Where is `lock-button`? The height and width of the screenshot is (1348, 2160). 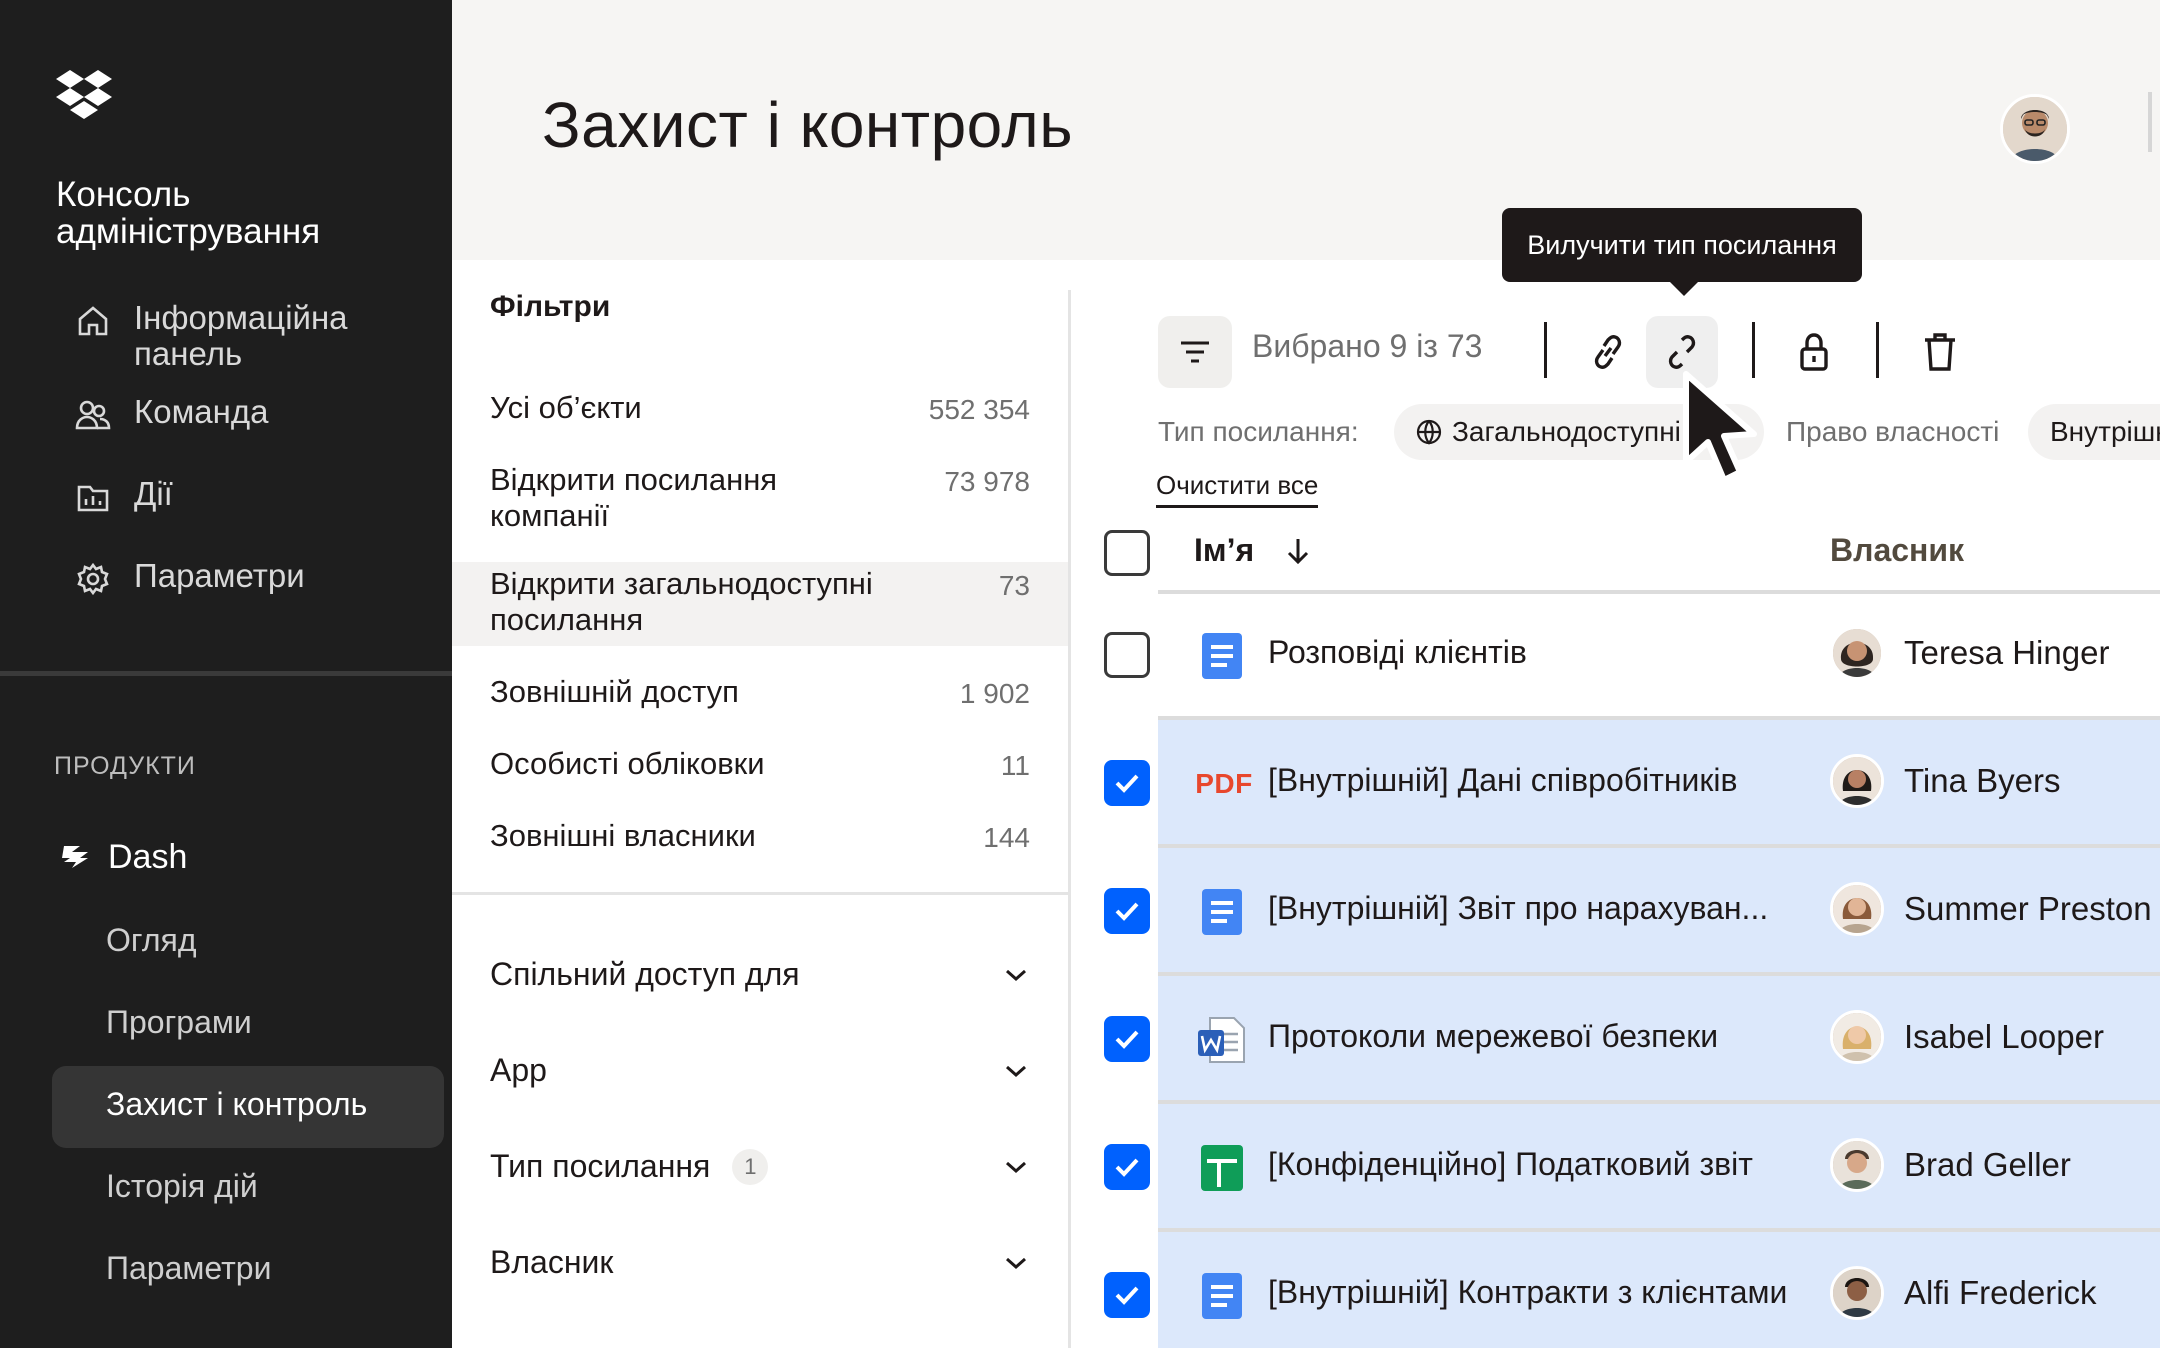
lock-button is located at coordinates (1814, 352).